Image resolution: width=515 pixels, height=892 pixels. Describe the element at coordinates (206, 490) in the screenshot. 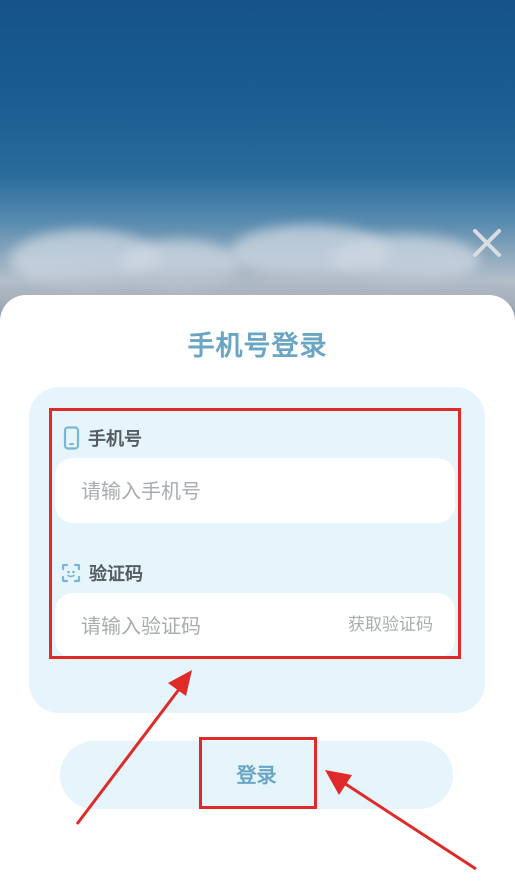

I see `phone-input` at that location.